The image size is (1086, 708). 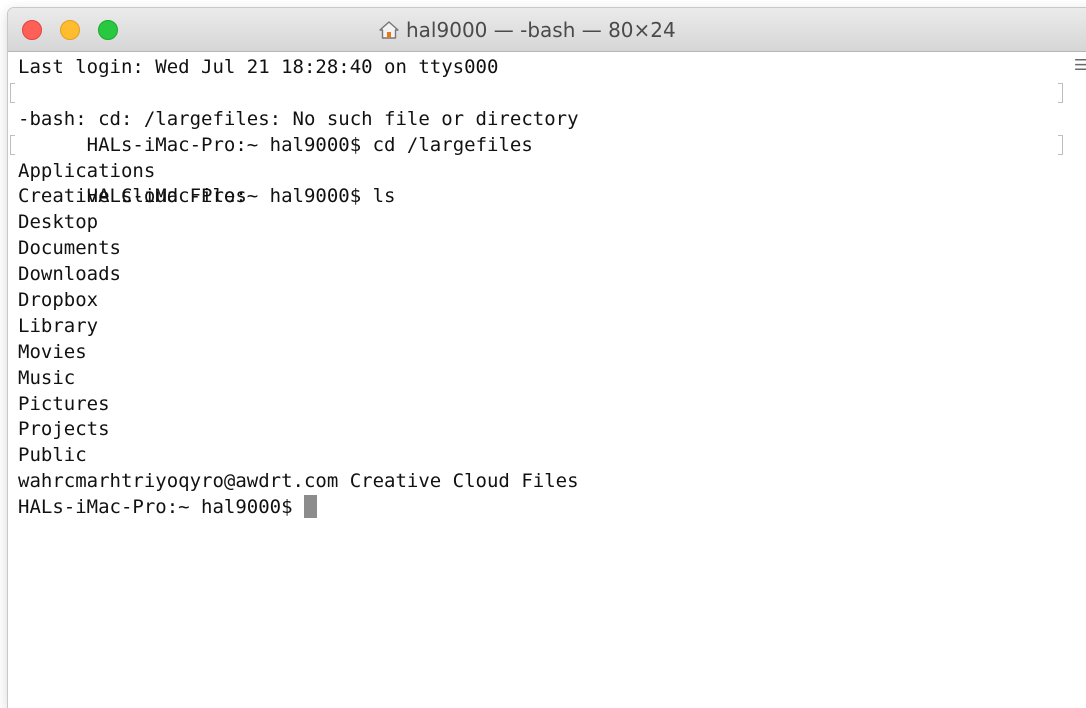 I want to click on output-line: Library, so click(x=58, y=325).